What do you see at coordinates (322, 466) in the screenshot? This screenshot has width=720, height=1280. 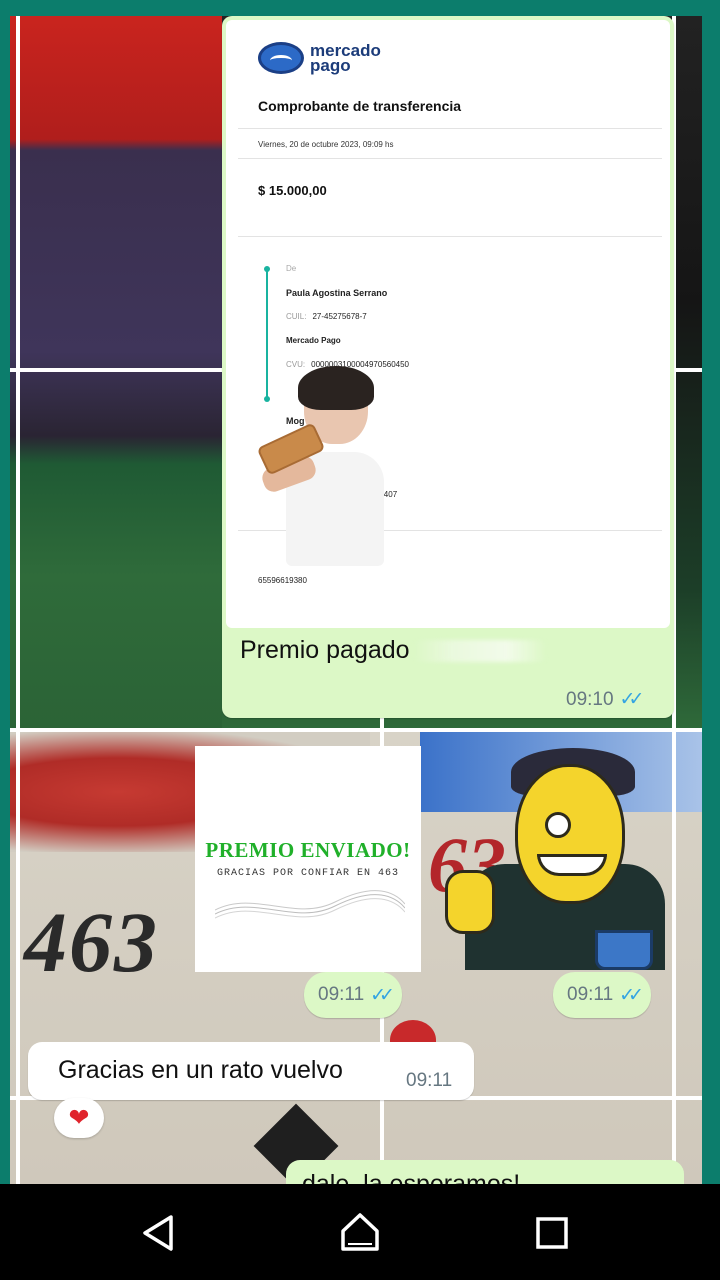 I see `woman-with-cash-sticker` at bounding box center [322, 466].